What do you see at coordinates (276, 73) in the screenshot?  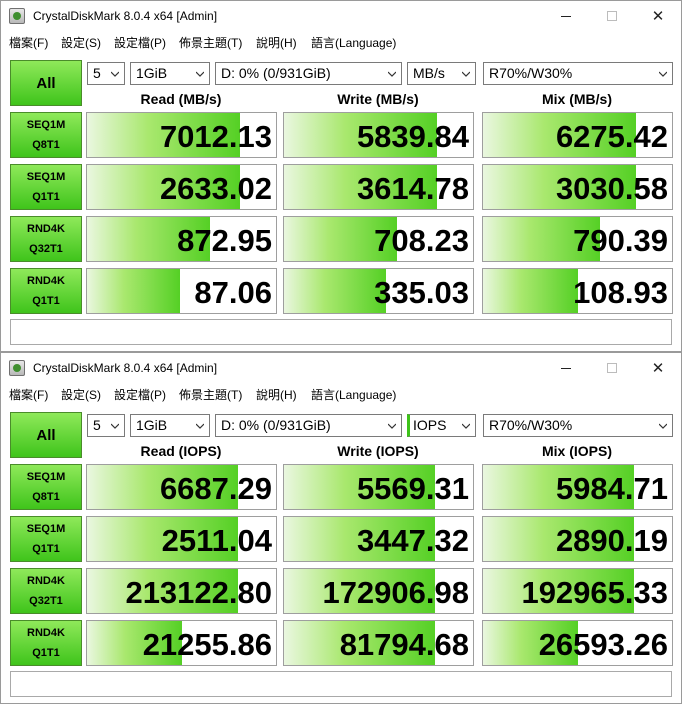 I see `drive-value: D: 0% (0/931GiB)` at bounding box center [276, 73].